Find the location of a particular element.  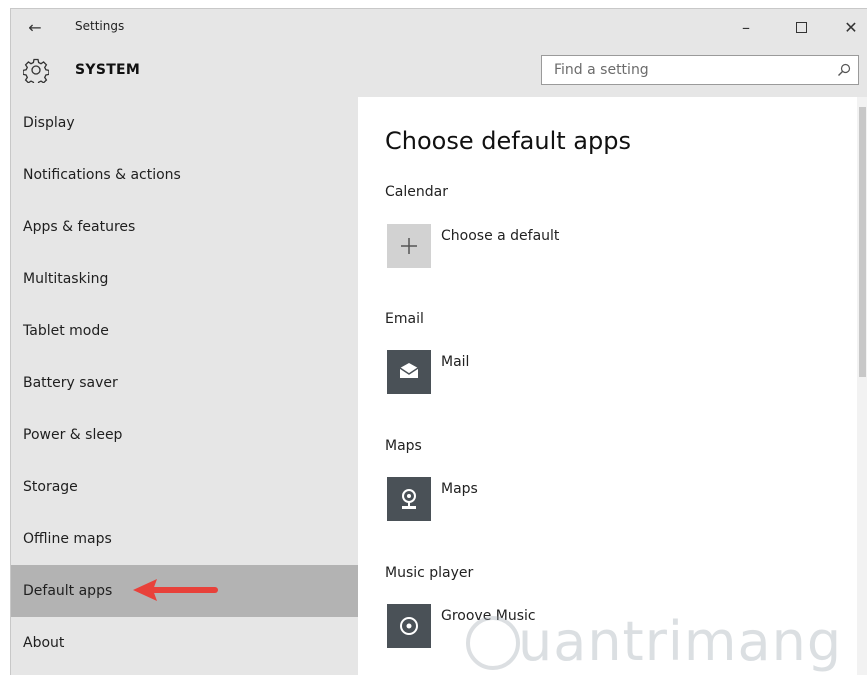

scrollbar-thumb is located at coordinates (862, 242).